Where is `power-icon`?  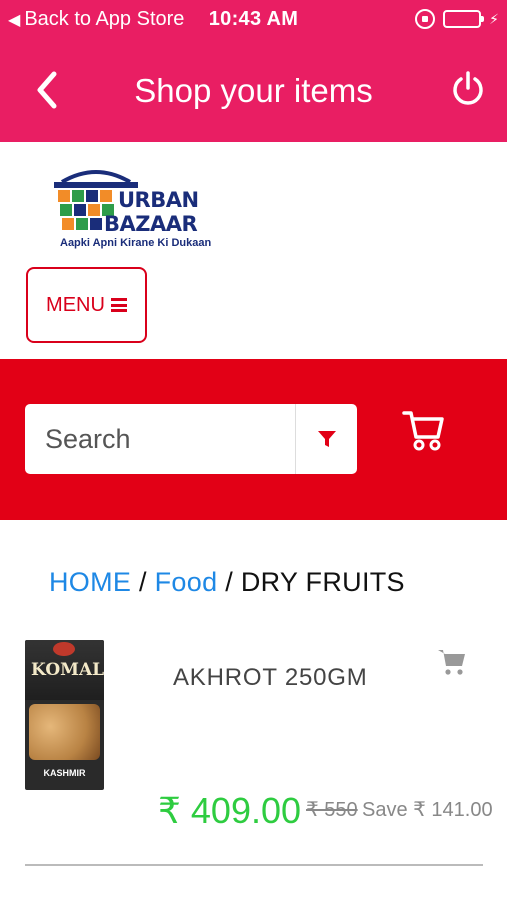
power-icon is located at coordinates (468, 88).